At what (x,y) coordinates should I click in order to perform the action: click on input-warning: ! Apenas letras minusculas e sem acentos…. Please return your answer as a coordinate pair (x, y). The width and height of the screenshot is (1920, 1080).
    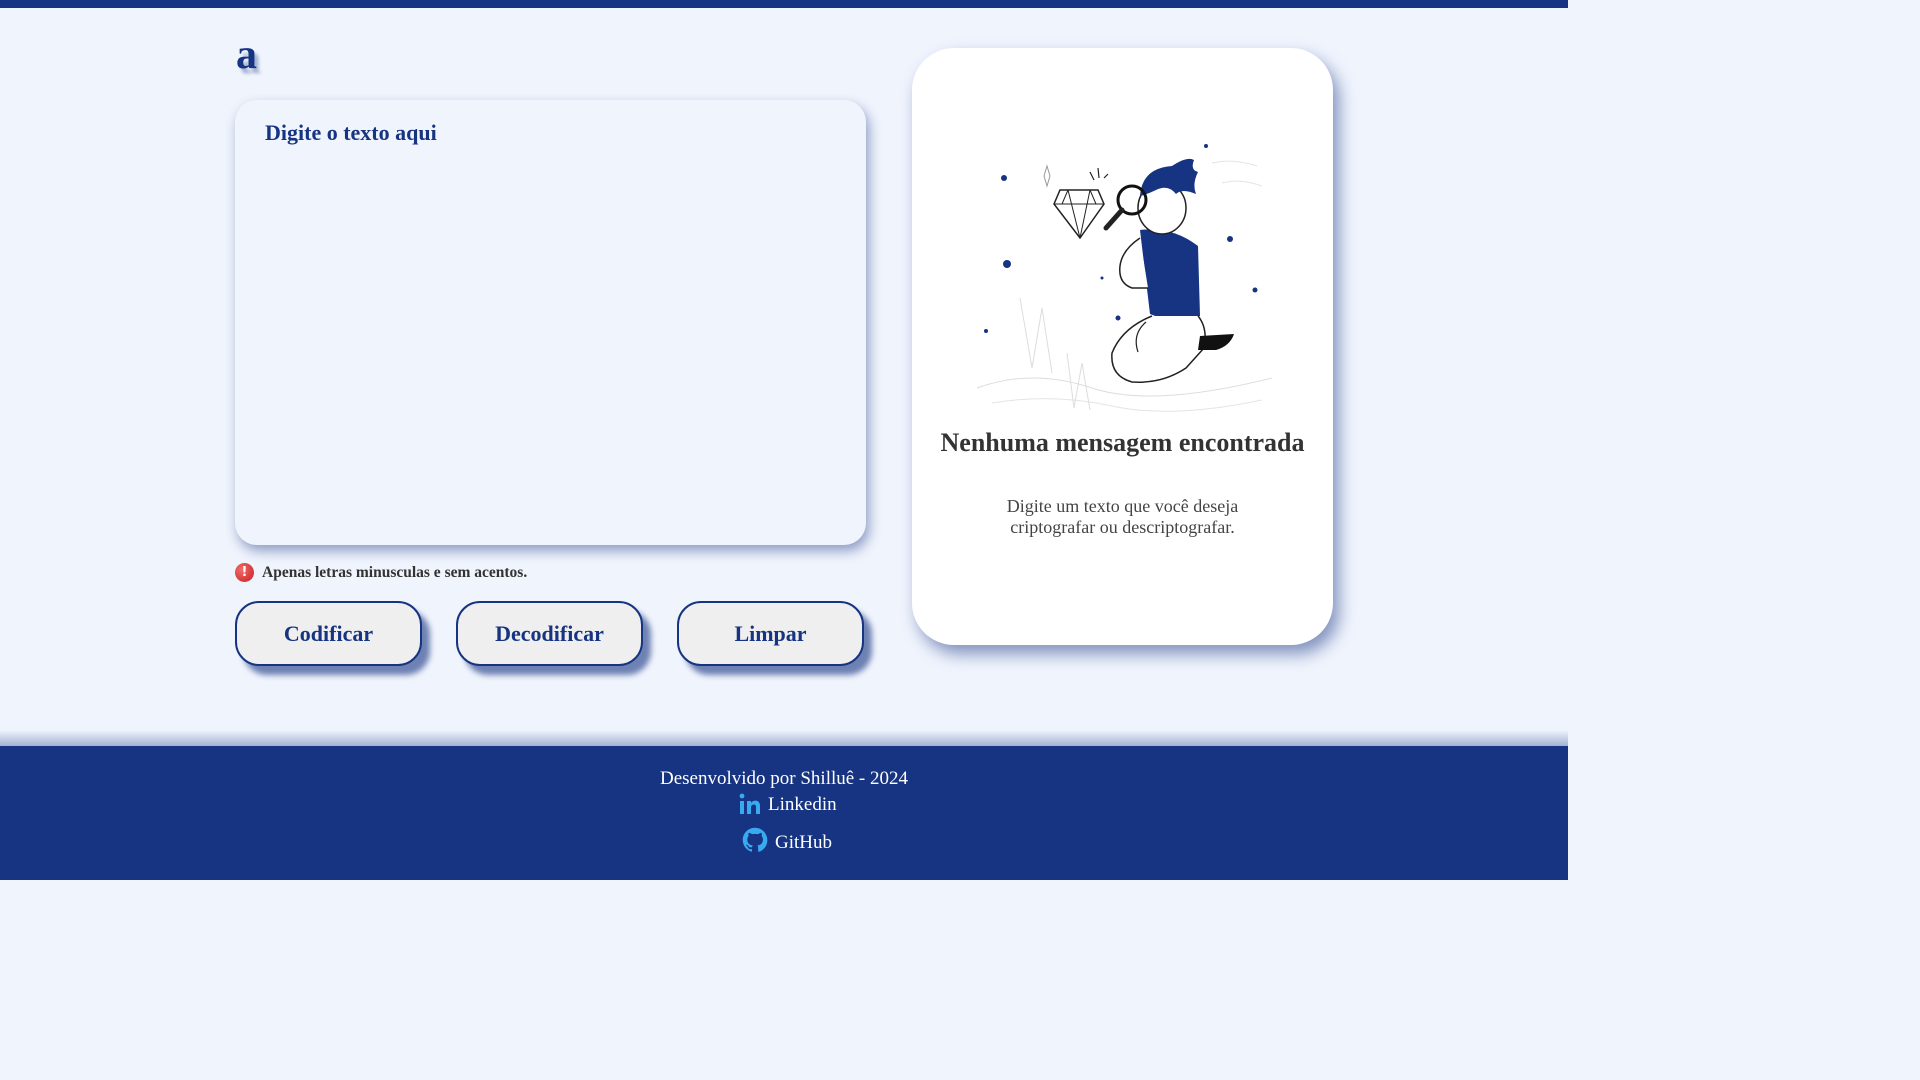
    Looking at the image, I should click on (381, 572).